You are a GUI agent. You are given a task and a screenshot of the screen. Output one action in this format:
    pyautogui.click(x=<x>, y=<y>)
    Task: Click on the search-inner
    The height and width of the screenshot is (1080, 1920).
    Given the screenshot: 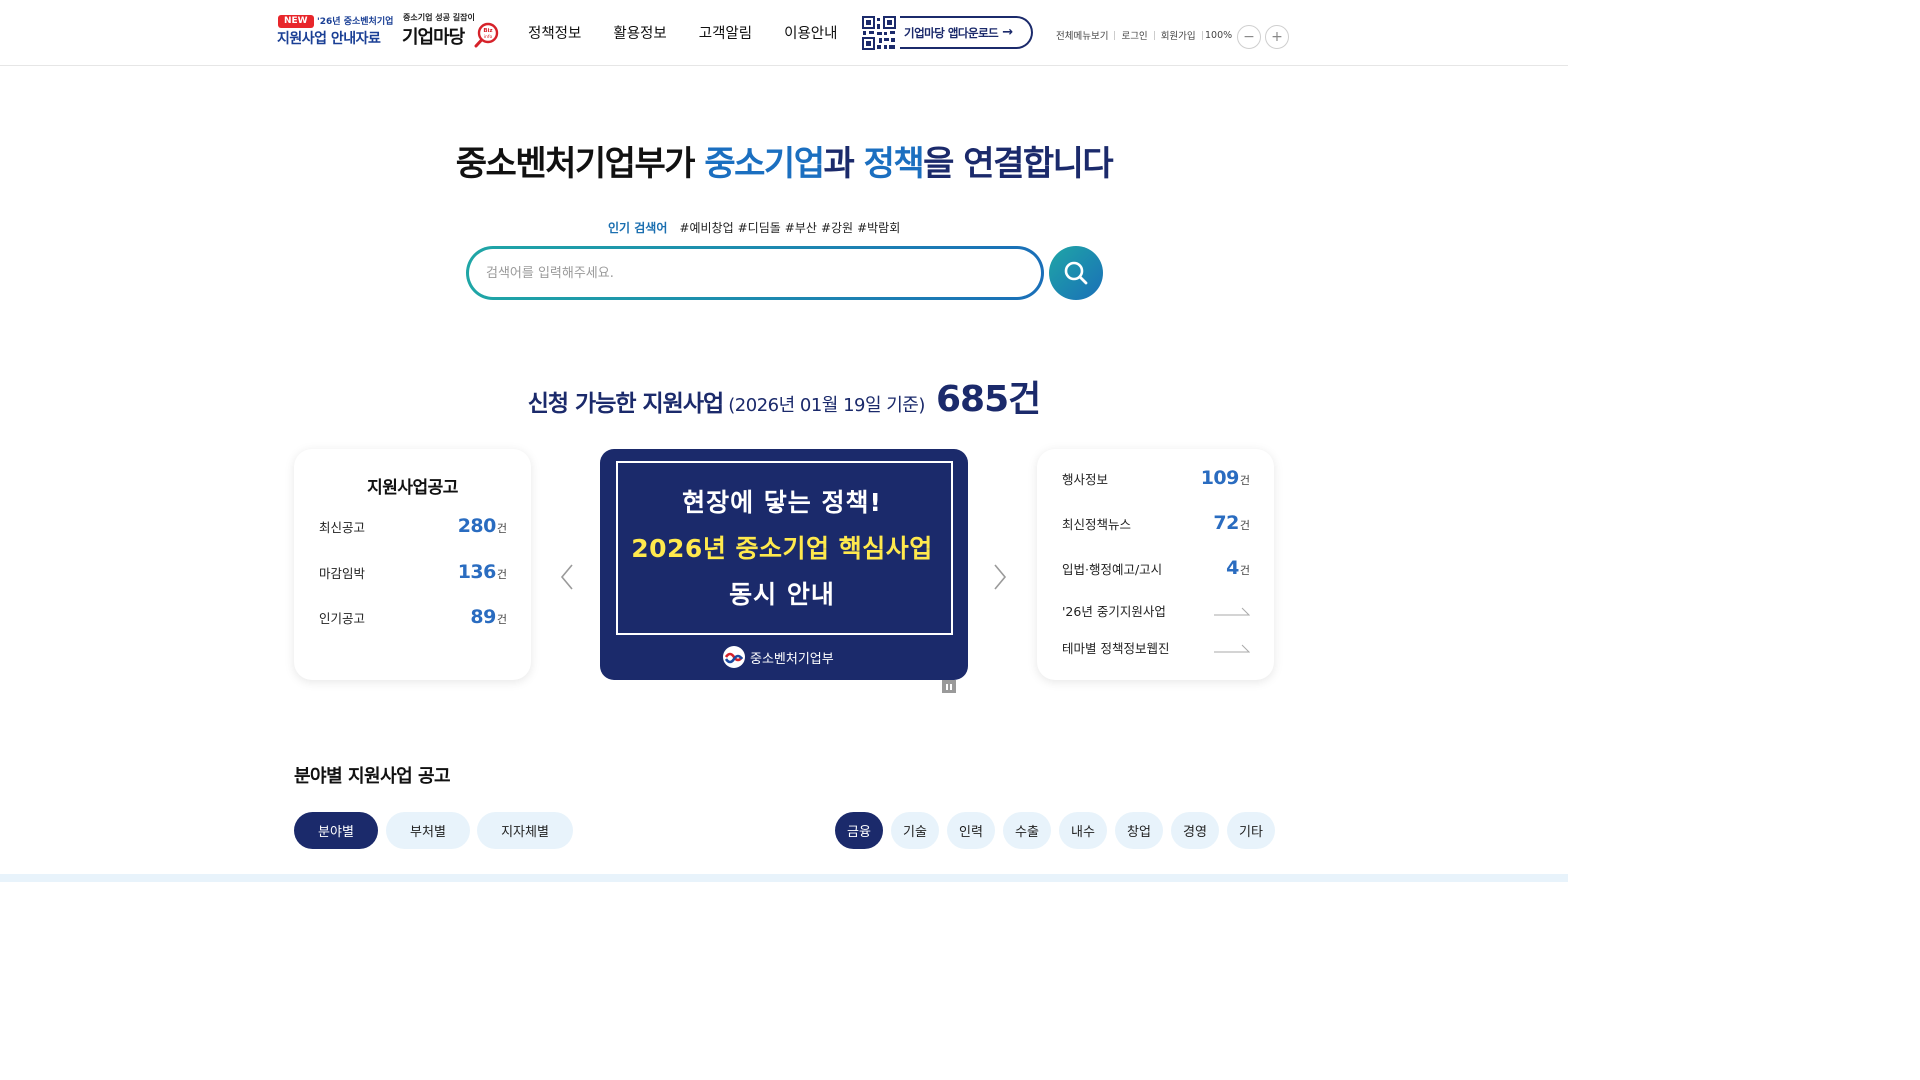 What is the action you would take?
    pyautogui.click(x=755, y=273)
    